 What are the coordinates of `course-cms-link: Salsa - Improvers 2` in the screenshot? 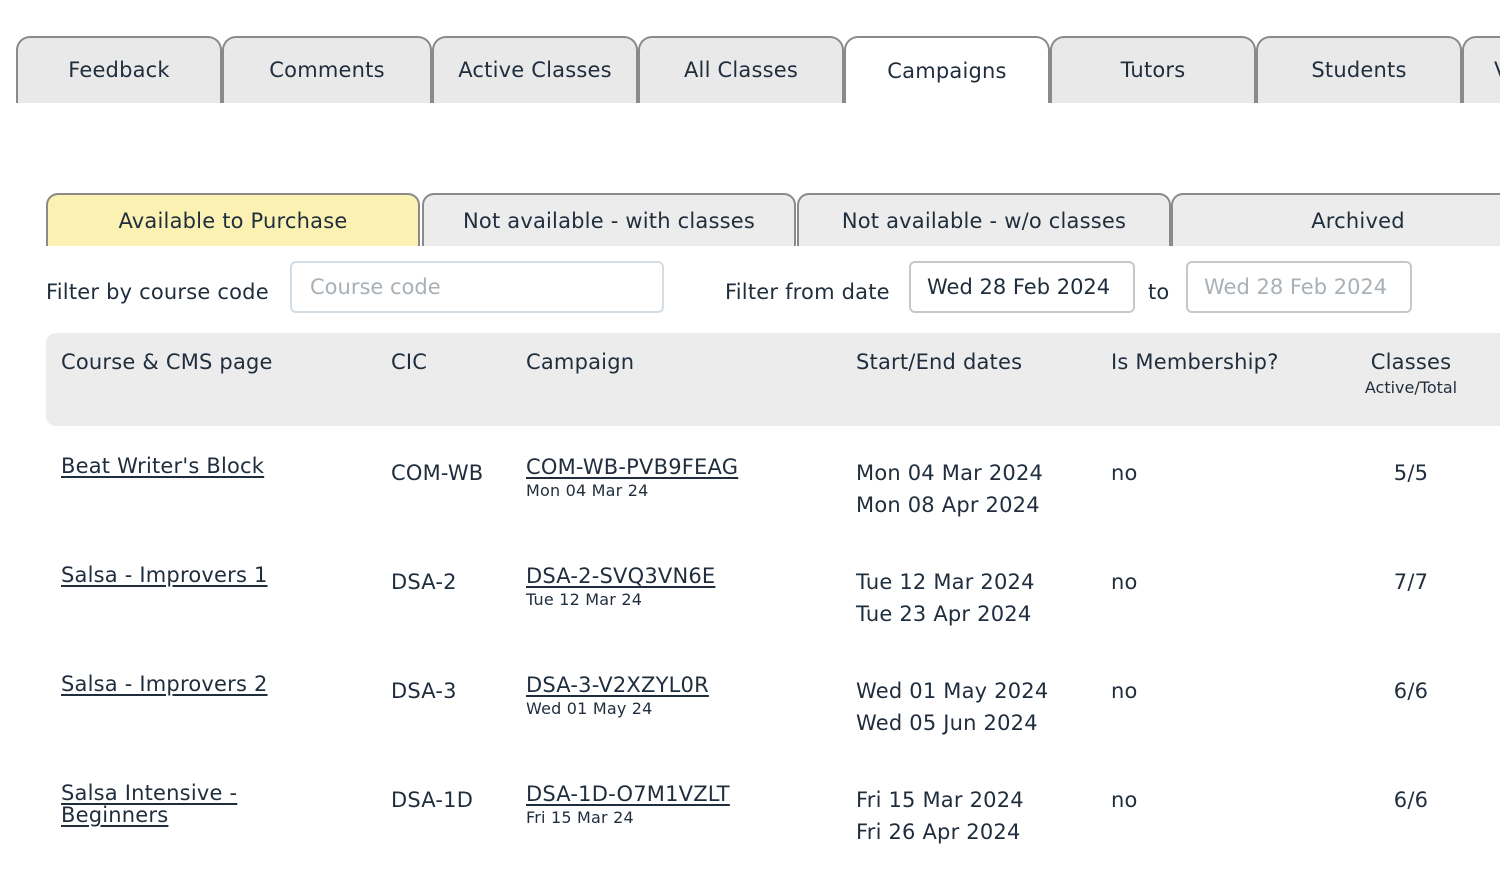 It's located at (176, 684).